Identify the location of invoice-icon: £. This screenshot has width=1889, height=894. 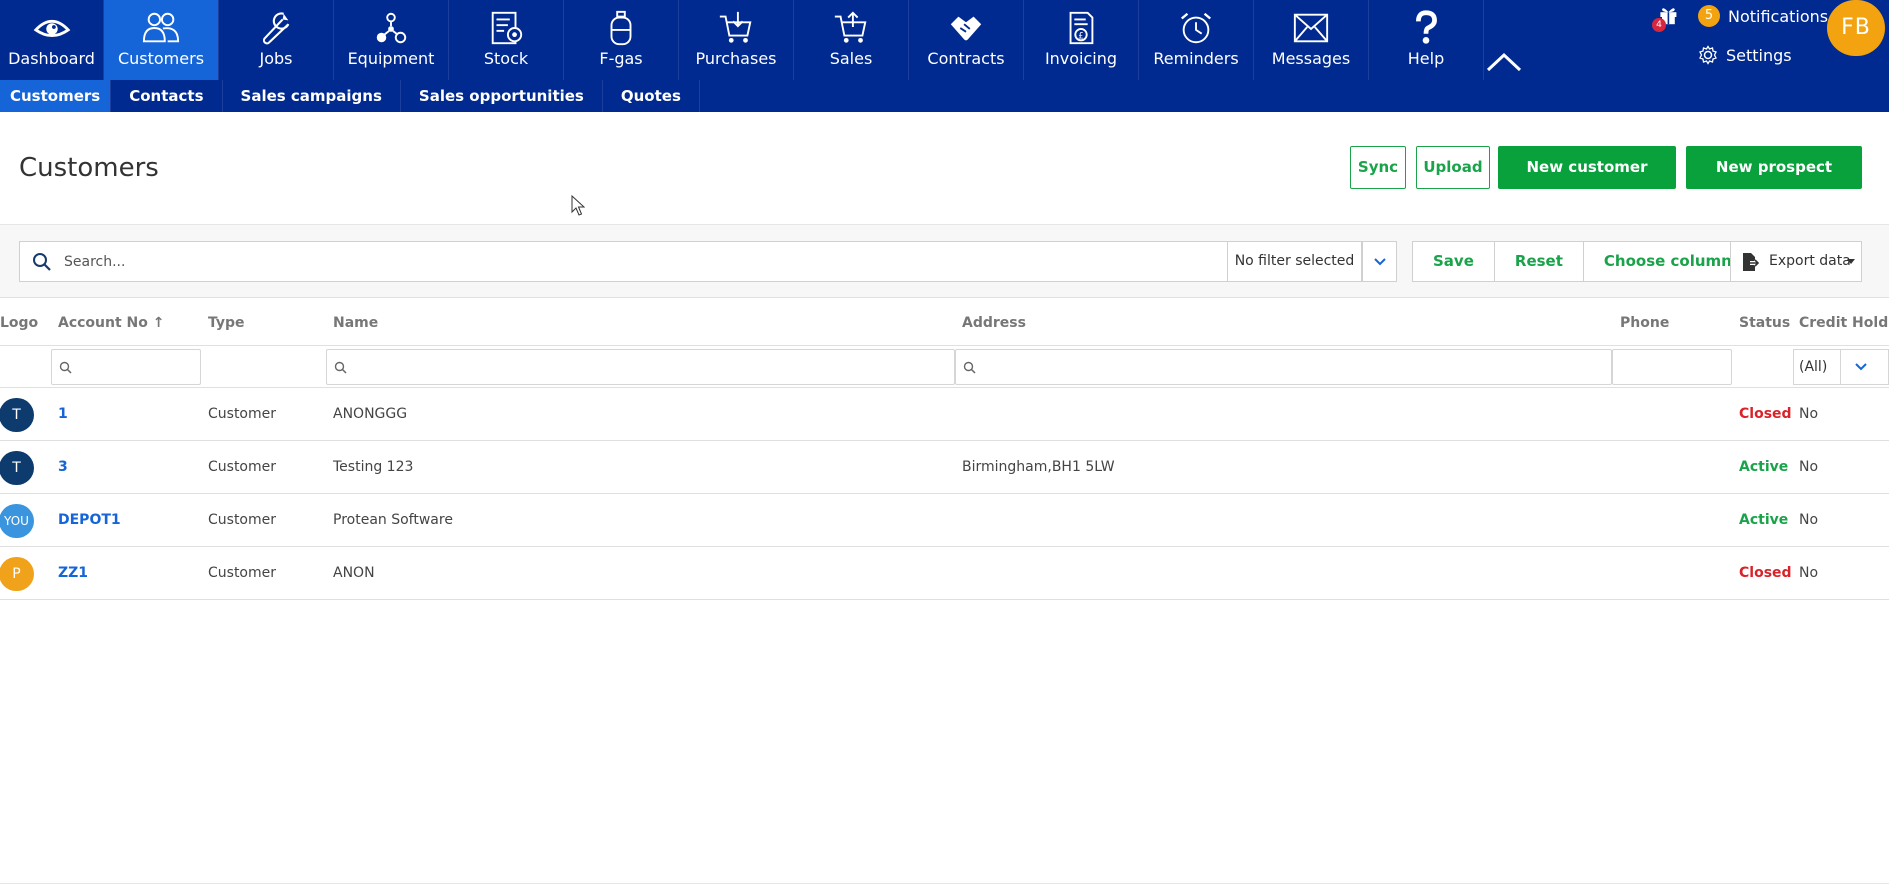
(1081, 28).